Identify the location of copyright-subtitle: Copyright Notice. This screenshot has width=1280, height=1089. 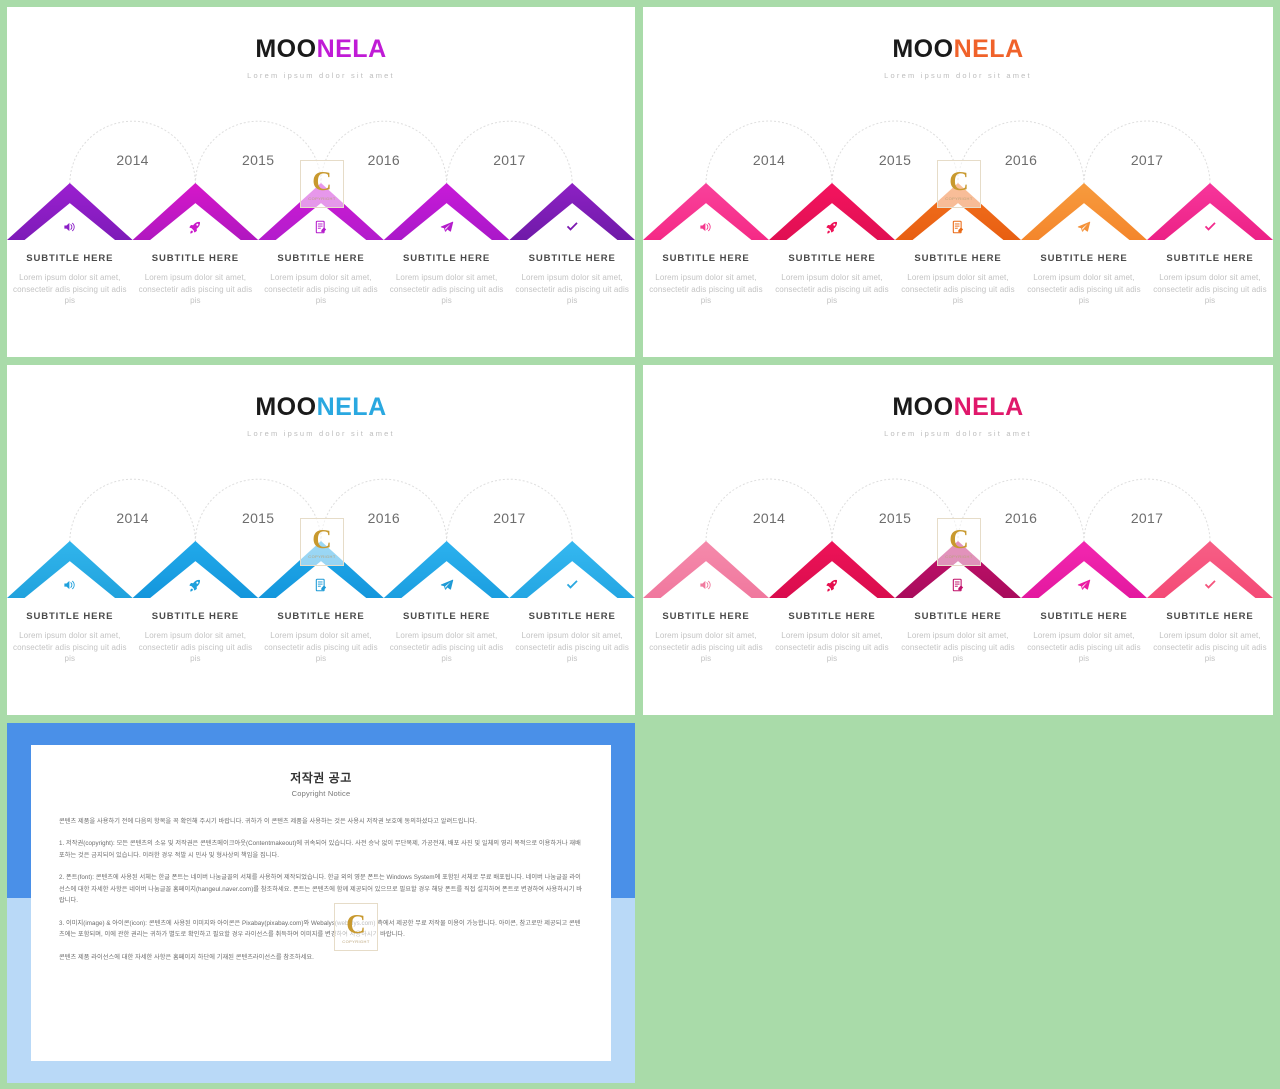
(321, 793).